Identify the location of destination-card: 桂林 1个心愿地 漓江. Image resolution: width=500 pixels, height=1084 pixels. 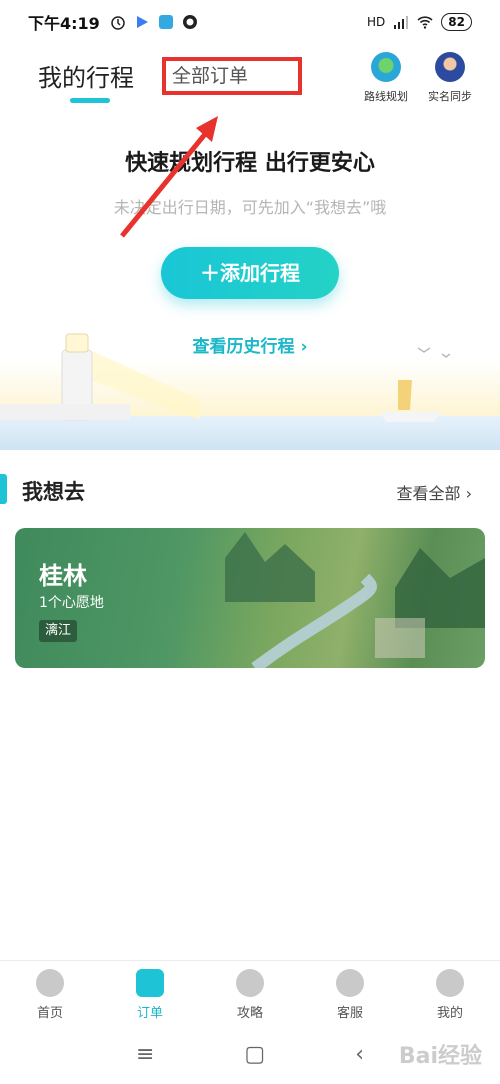
(250, 598).